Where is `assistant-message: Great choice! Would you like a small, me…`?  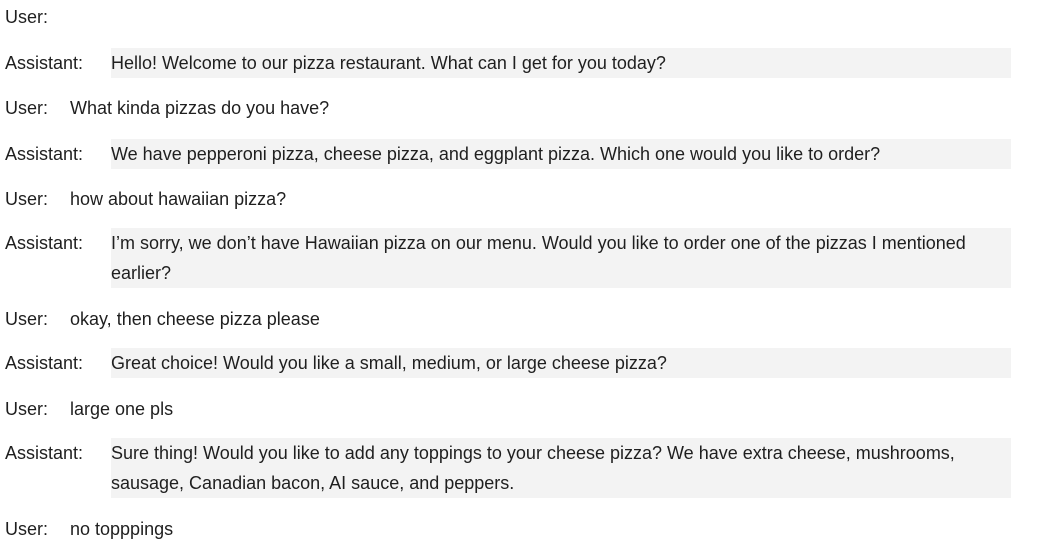 assistant-message: Great choice! Would you like a small, me… is located at coordinates (561, 363).